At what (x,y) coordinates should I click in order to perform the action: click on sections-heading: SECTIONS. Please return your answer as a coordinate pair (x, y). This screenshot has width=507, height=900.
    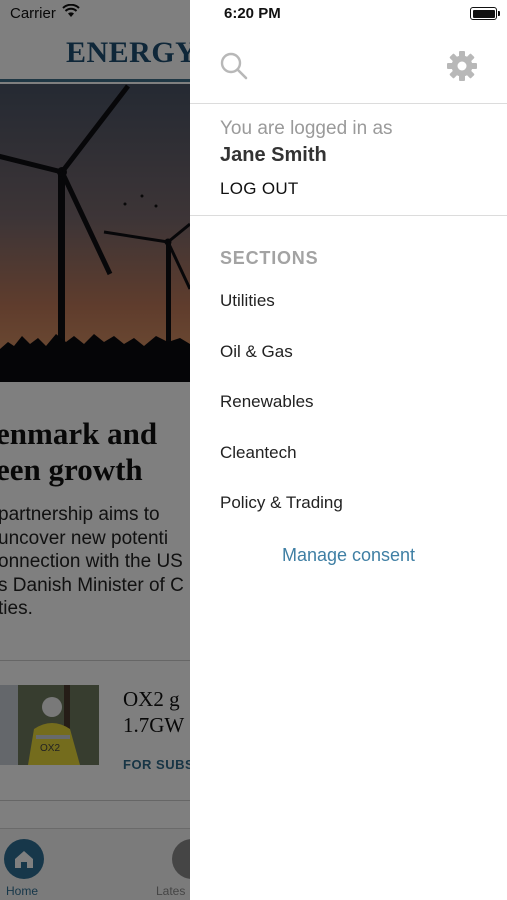
    Looking at the image, I should click on (269, 258).